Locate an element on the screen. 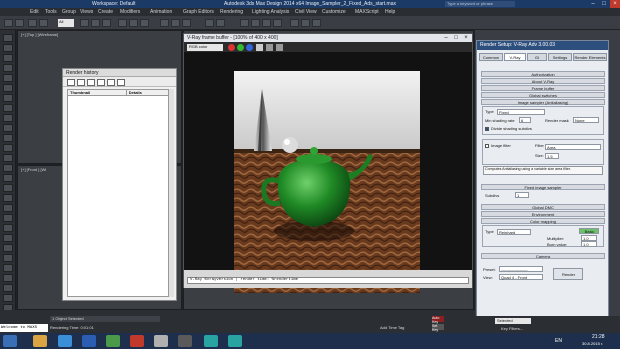  rollout-fixed-sampler: Fixed image sampler is located at coordinates (543, 187).